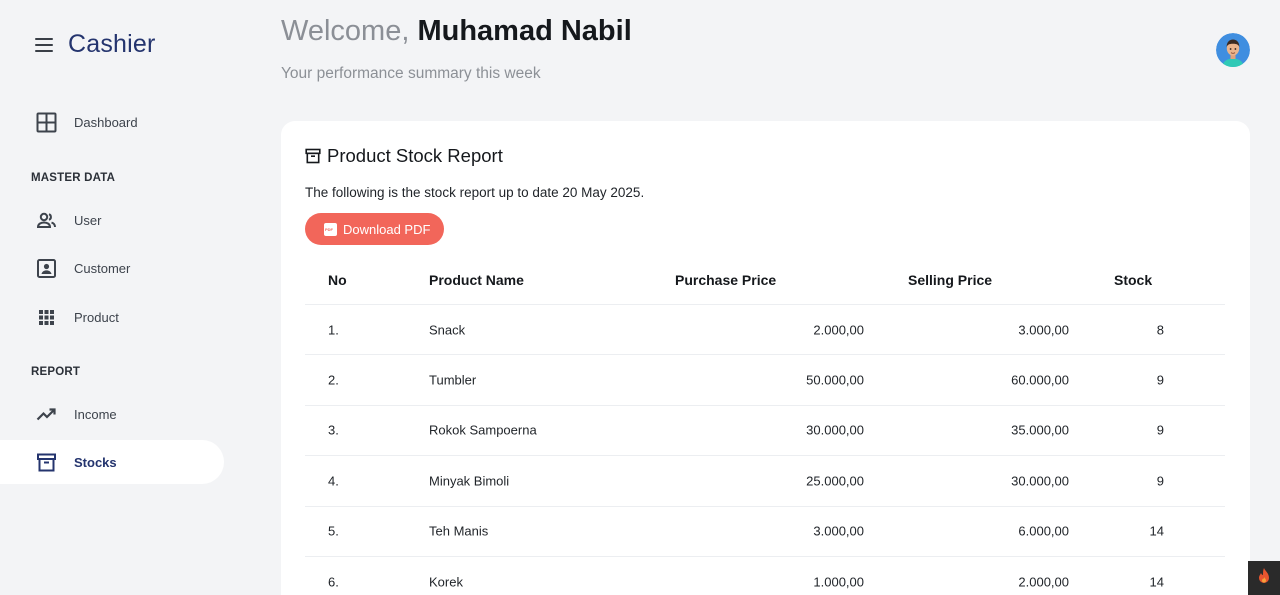 The height and width of the screenshot is (595, 1280). Describe the element at coordinates (765, 330) in the screenshot. I see `table-row: 1. Snack 2.000,00 3.000,00 8` at that location.